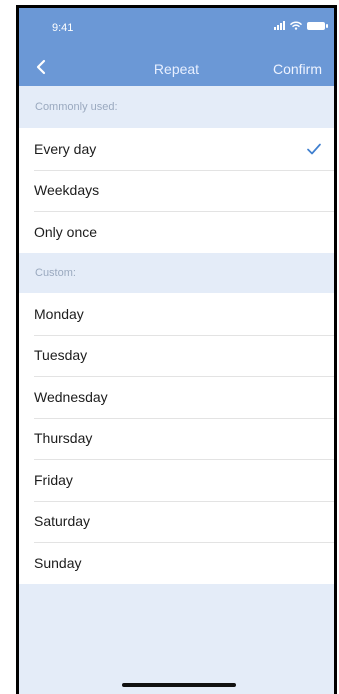  I want to click on day-label: Monday, so click(59, 313).